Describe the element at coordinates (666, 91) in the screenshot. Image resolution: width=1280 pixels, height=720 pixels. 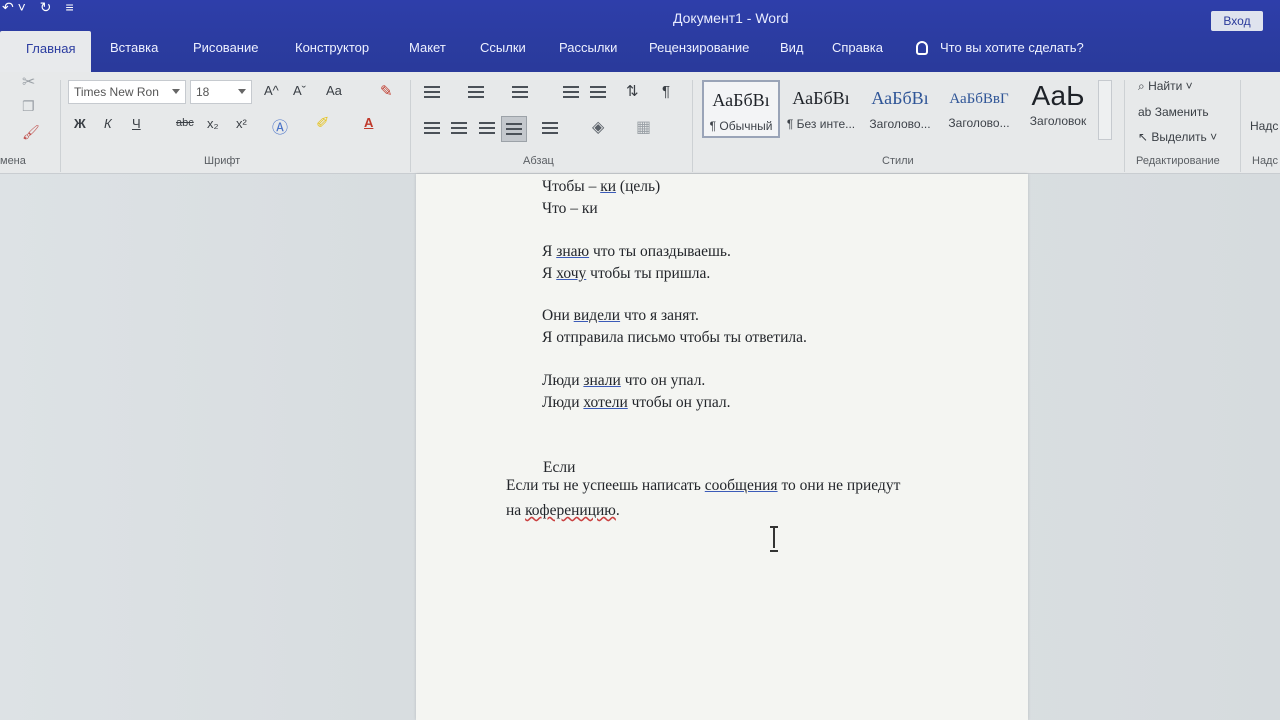
I see `pilcrow-icon: ¶` at that location.